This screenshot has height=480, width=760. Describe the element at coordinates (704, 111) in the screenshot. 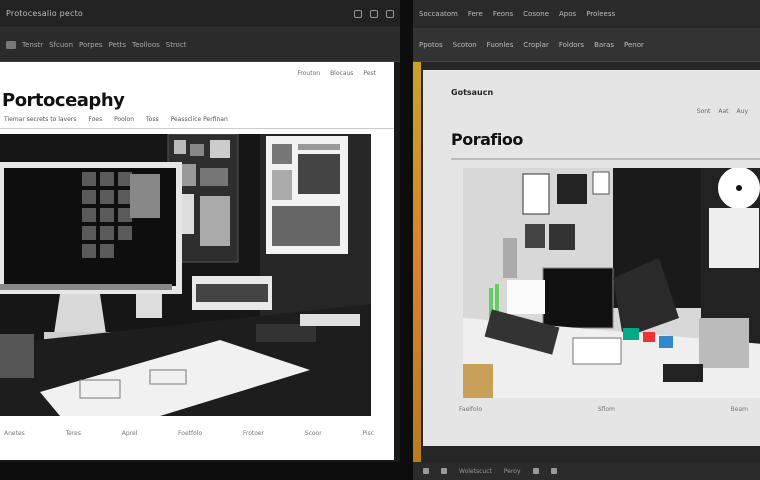

I see `nav-item: Sont` at that location.